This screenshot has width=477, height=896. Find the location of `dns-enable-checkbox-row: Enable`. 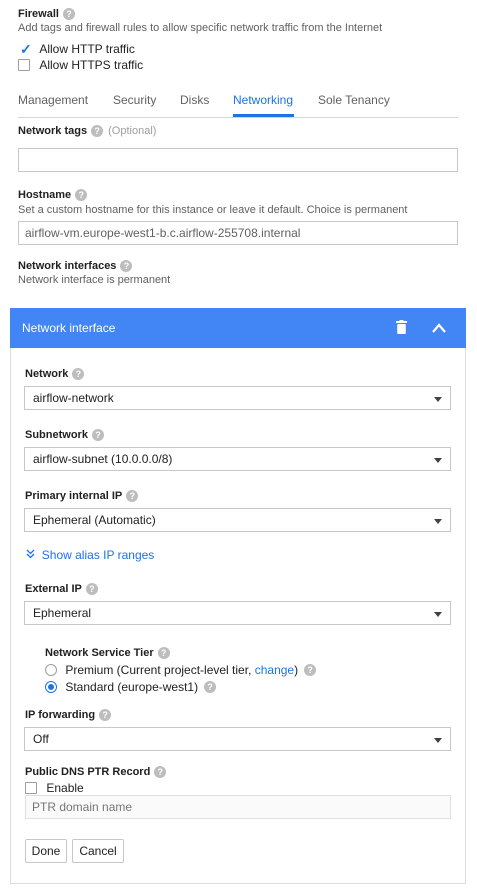

dns-enable-checkbox-row: Enable is located at coordinates (54, 787).